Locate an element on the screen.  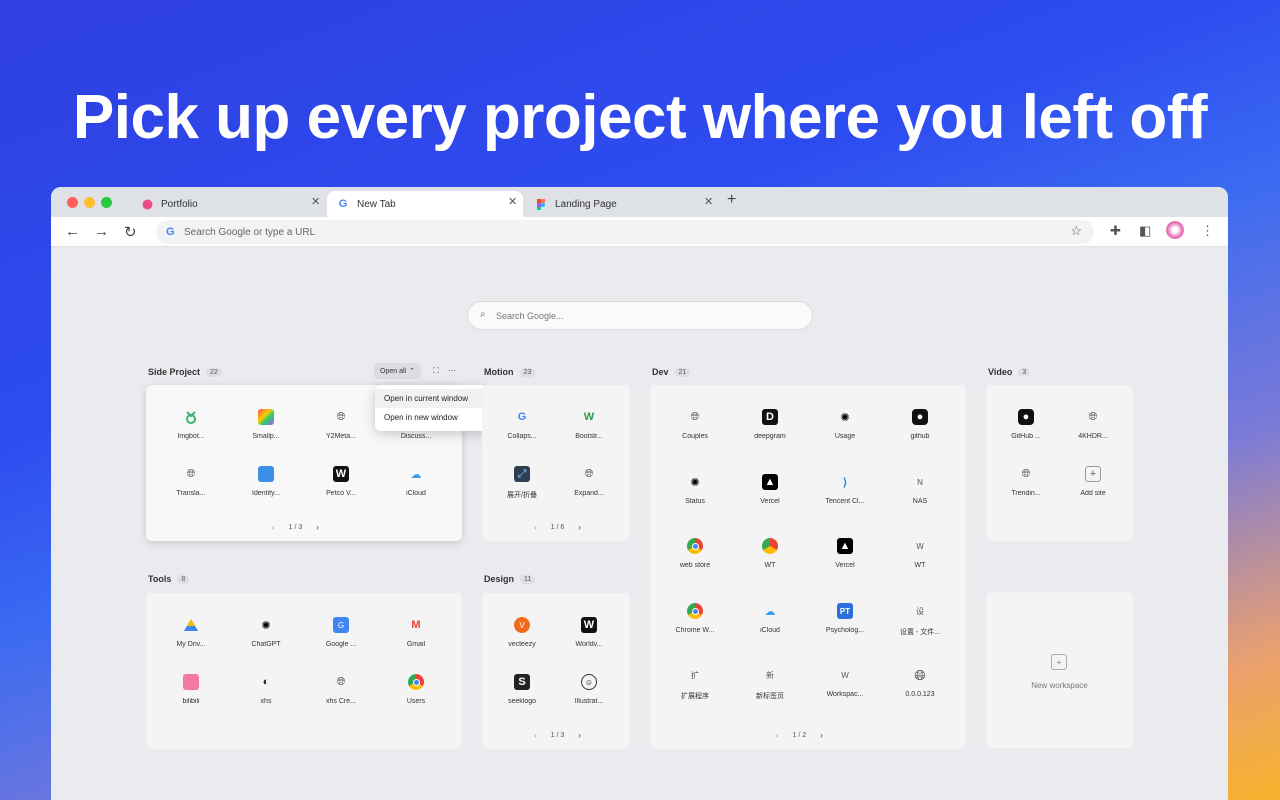
site-tile: ⤢ 展开/折叠 is located at coordinates (522, 483).